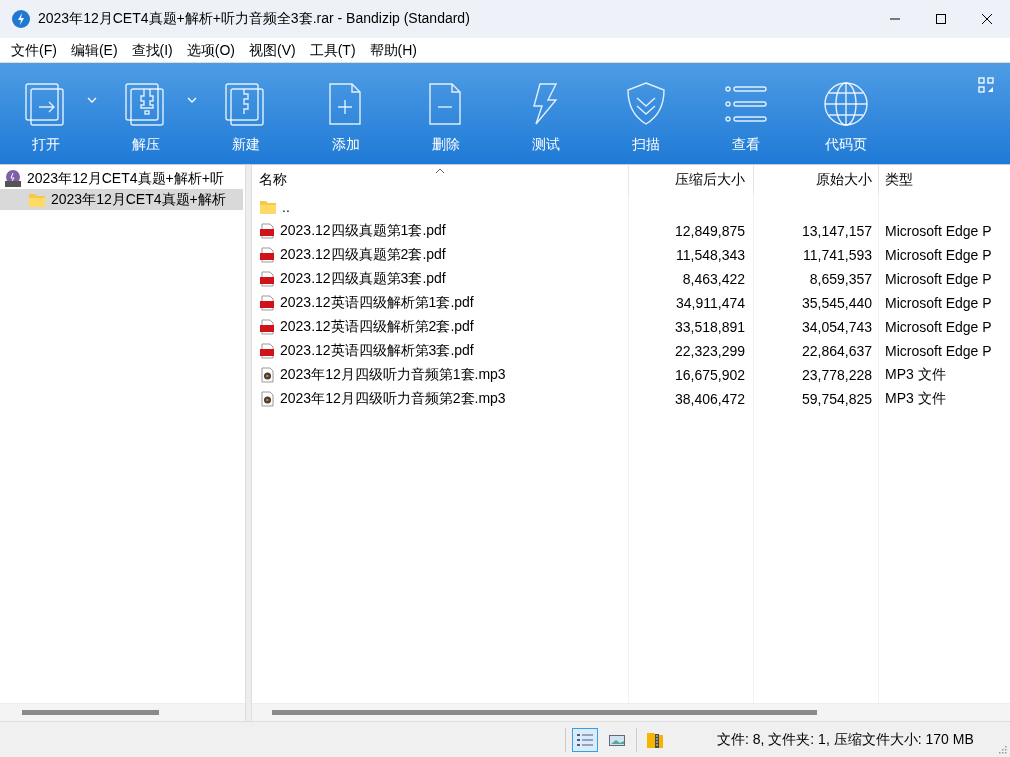 The image size is (1010, 757). What do you see at coordinates (13, 178) in the screenshot?
I see `archive-icon` at bounding box center [13, 178].